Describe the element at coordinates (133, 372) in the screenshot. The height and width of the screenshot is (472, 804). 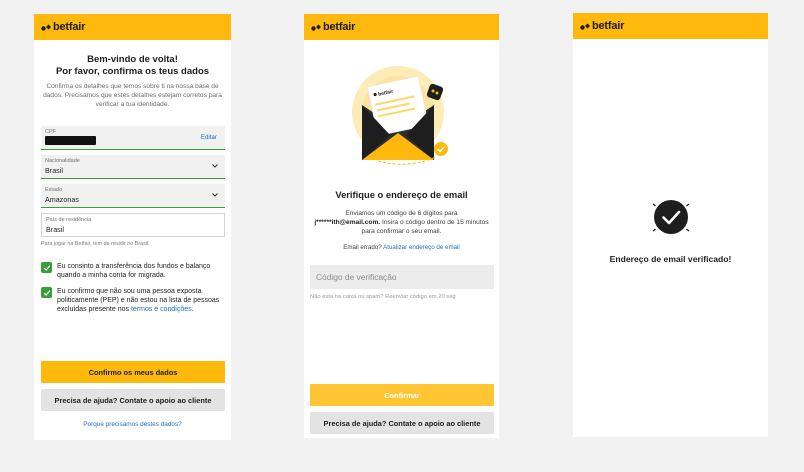
I see `confirm-details-button: Confirmo os meus dados` at that location.